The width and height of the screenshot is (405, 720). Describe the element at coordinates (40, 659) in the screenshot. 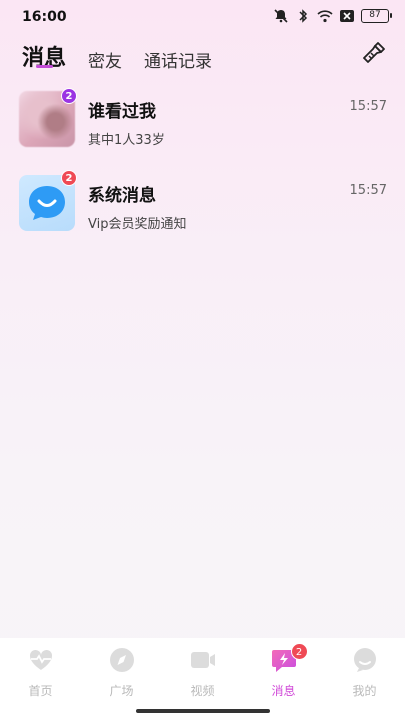

I see `heart-pulse-icon` at that location.